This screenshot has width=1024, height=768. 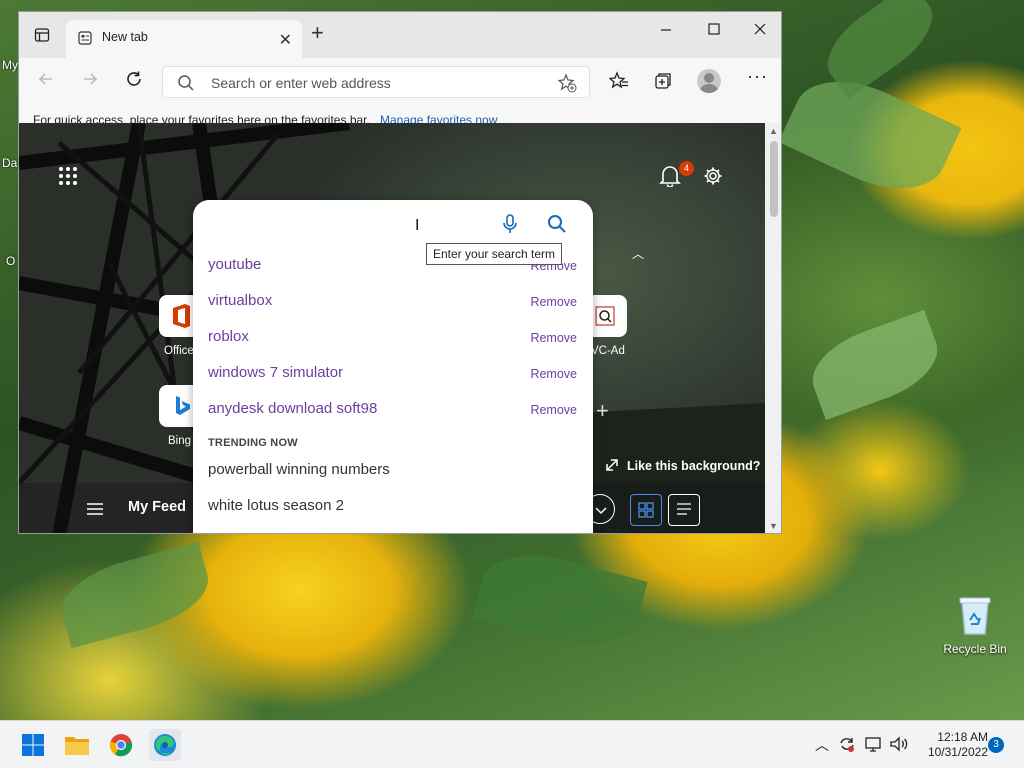 What do you see at coordinates (494, 254) in the screenshot?
I see `search-tooltip: Enter your search term` at bounding box center [494, 254].